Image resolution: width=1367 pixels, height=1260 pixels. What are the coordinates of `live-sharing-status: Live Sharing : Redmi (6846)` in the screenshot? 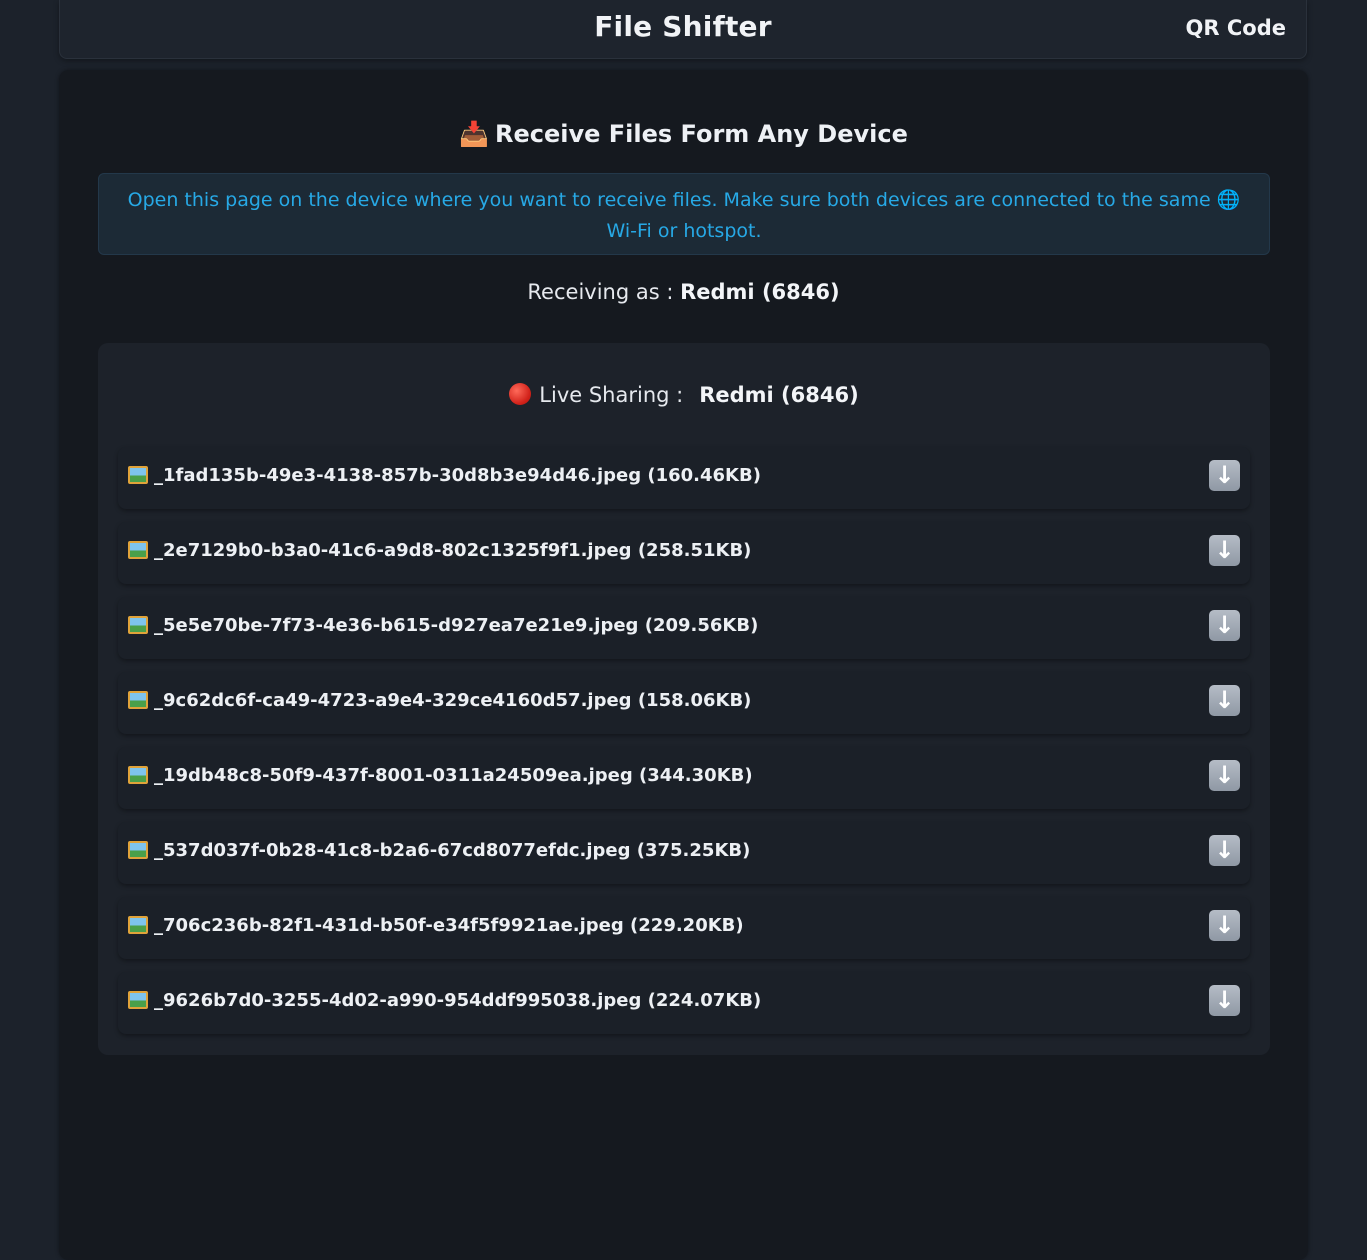 It's located at (684, 395).